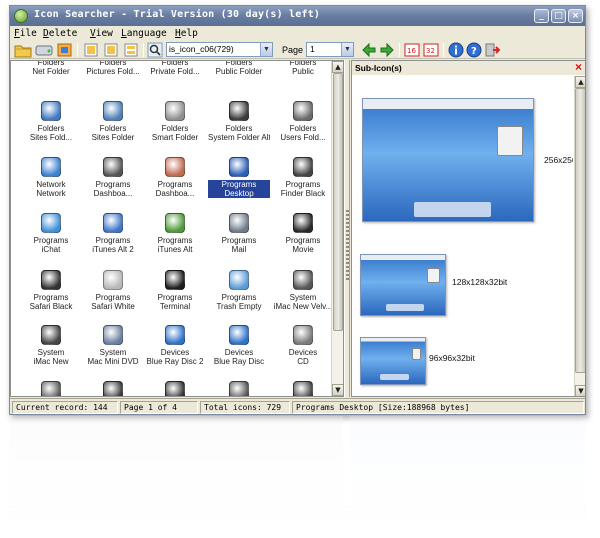 This screenshot has width=600, height=538. Describe the element at coordinates (575, 16) in the screenshot. I see `close-button: ×` at that location.